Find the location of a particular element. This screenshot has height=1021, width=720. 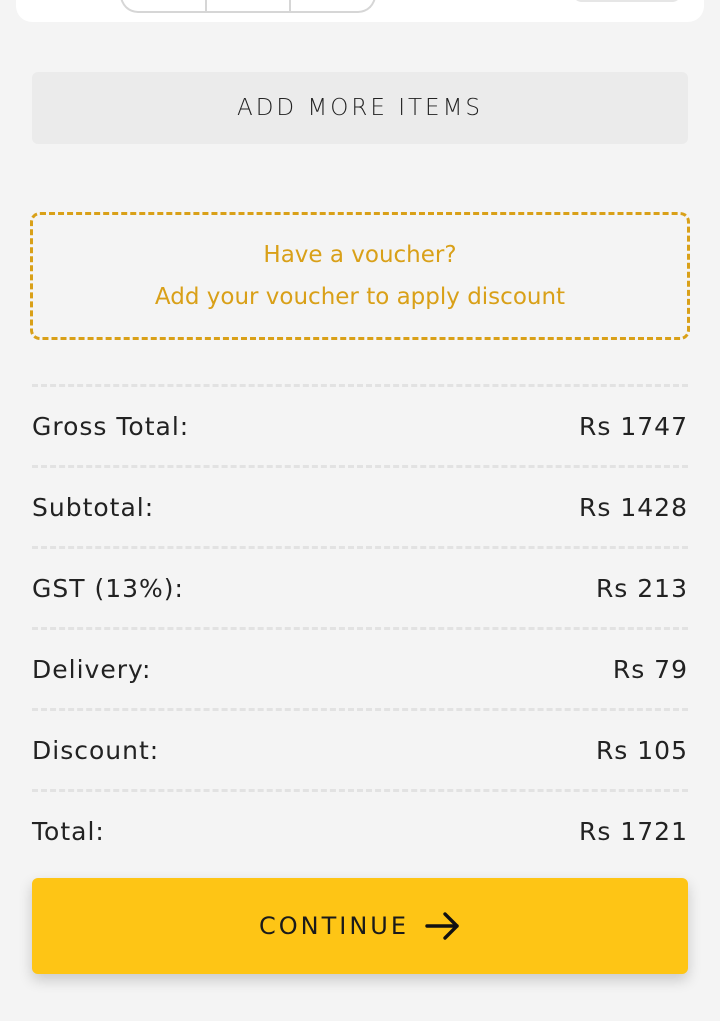

continue-label: CONTINUE is located at coordinates (334, 926).